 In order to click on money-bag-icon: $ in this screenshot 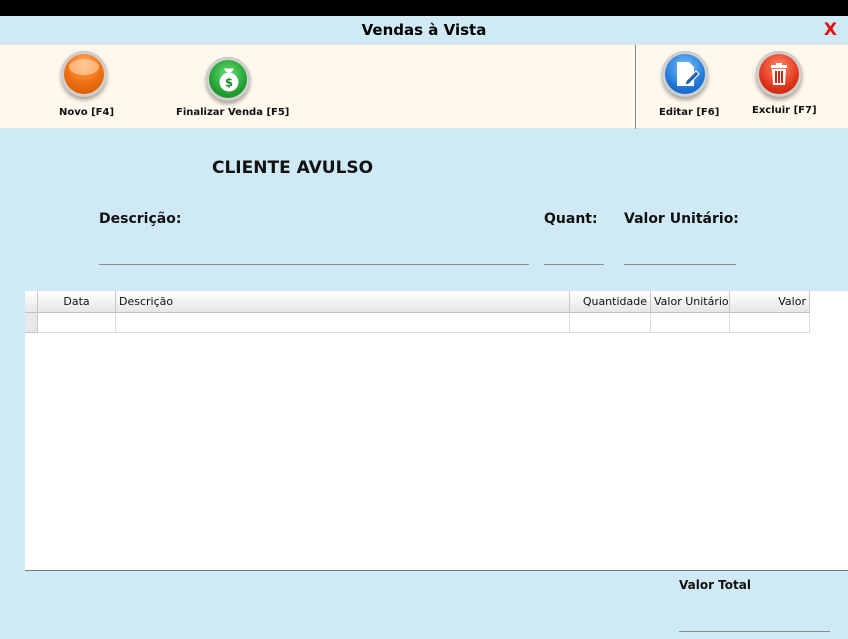, I will do `click(228, 79)`.